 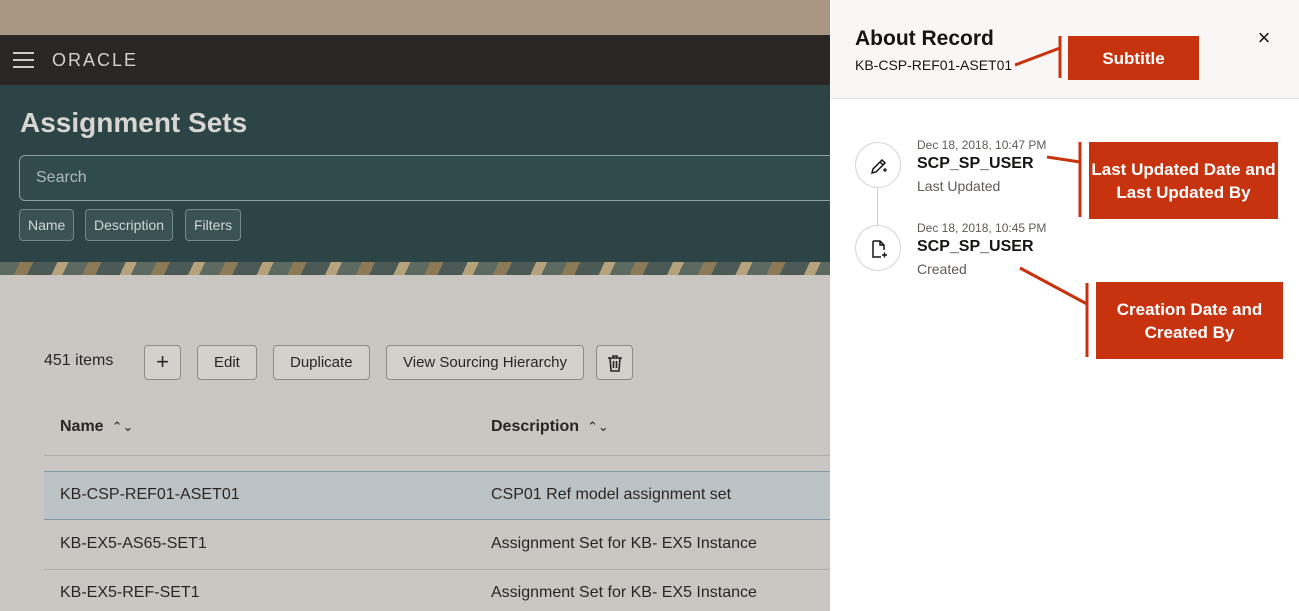 I want to click on duplicate-button: Duplicate, so click(x=321, y=362).